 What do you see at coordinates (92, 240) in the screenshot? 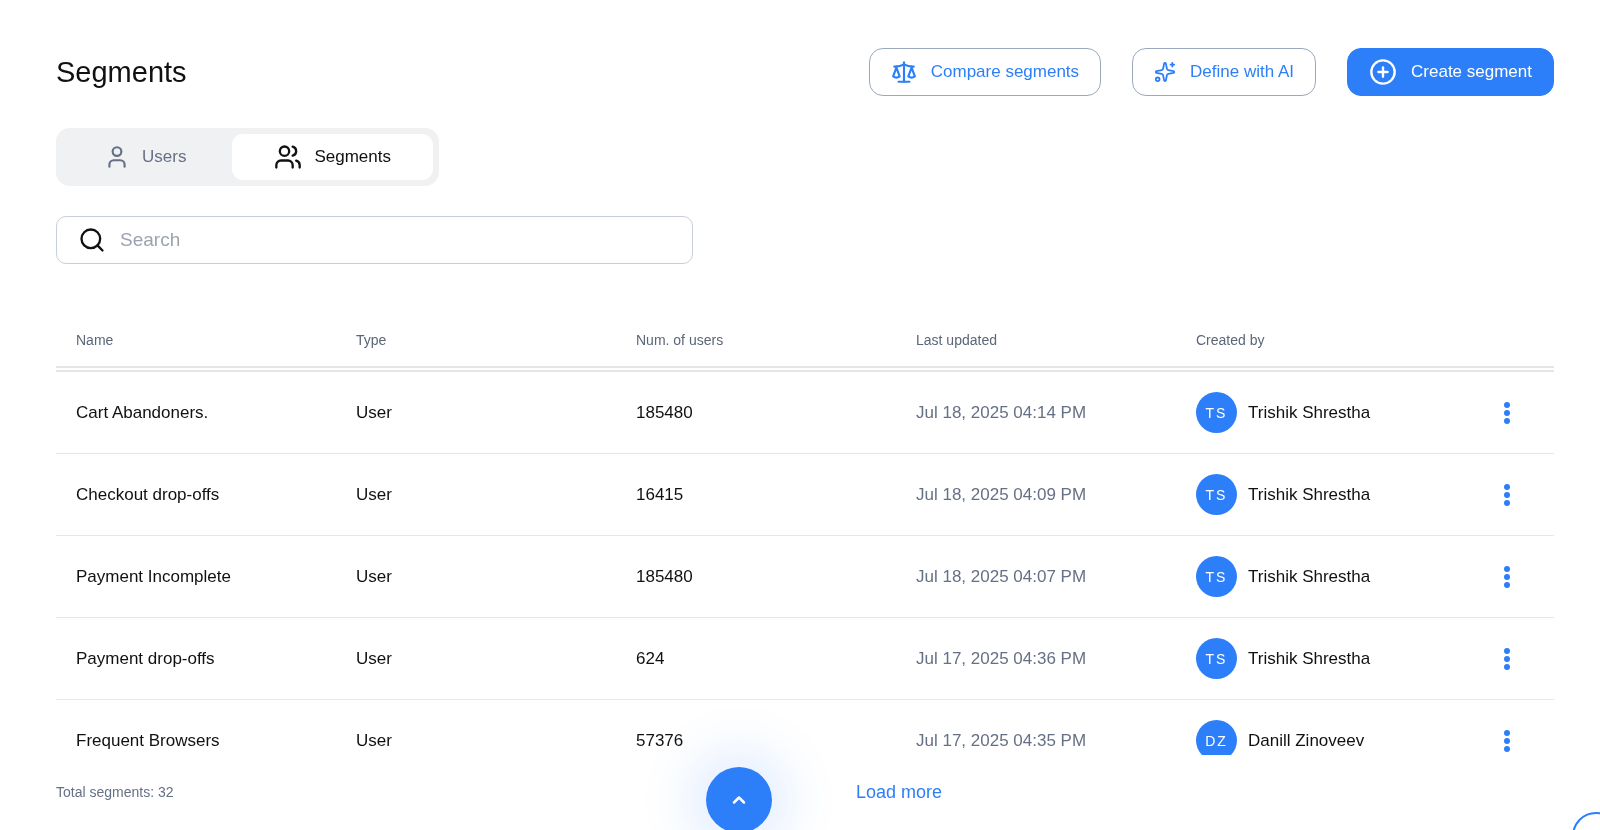
I see `search-icon` at bounding box center [92, 240].